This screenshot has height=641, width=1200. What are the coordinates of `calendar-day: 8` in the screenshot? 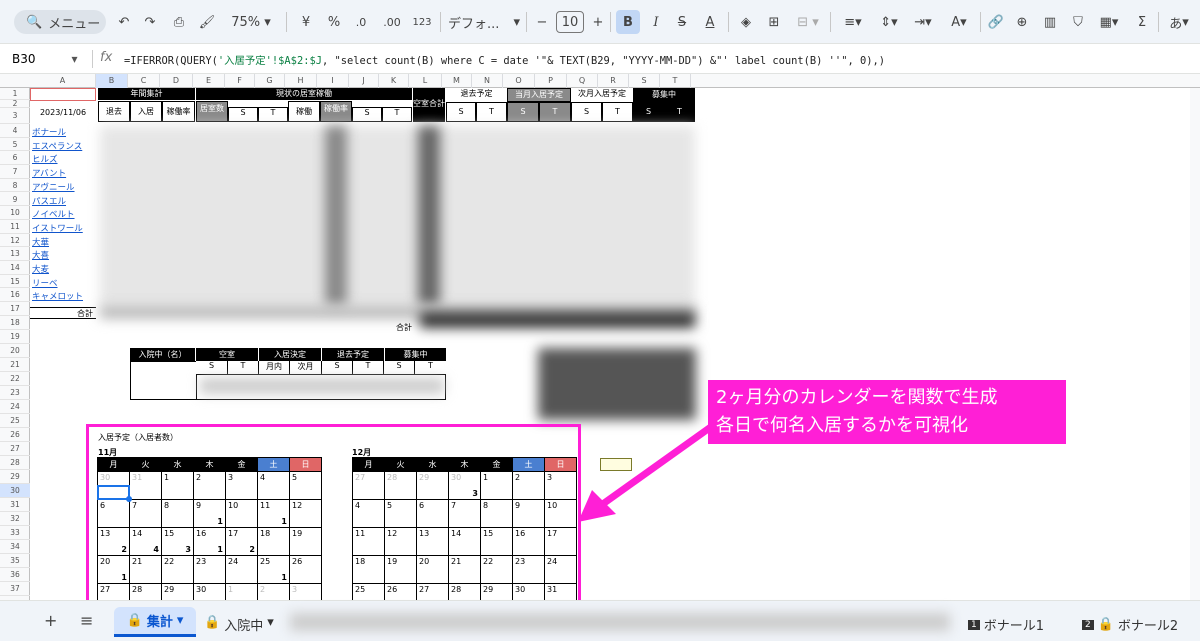 It's located at (496, 513).